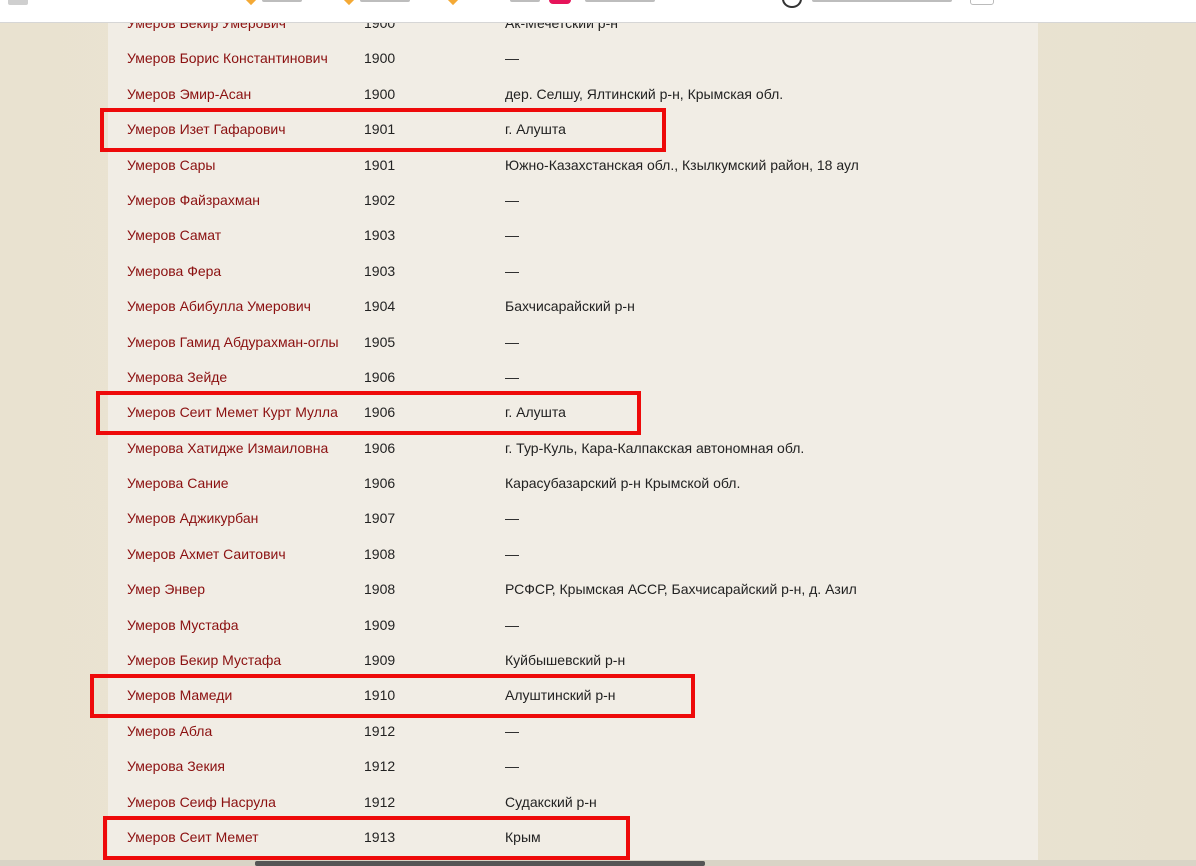 This screenshot has height=866, width=1196. I want to click on list-item: Умеров Мамеди 1910 Алуштинский р-н, so click(573, 695).